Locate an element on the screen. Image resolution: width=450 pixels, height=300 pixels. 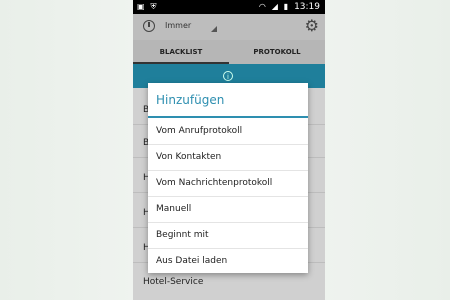
tab-bar: BLACKLIST PROTOKOLL is located at coordinates (229, 52).